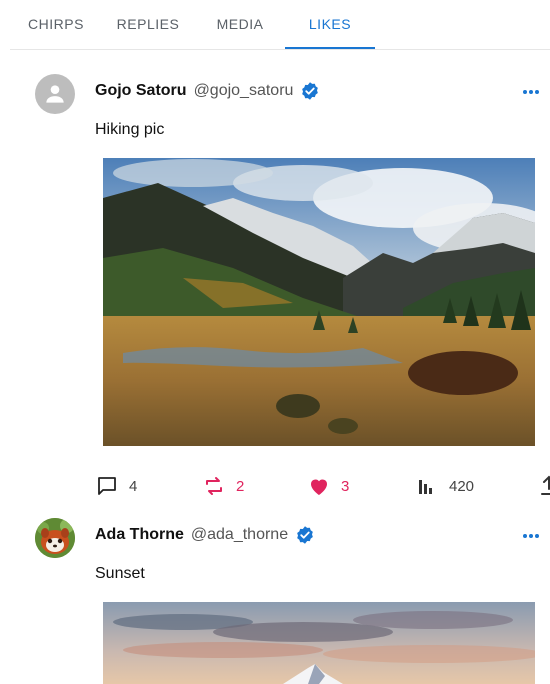  I want to click on post-text: Sunset, so click(120, 573).